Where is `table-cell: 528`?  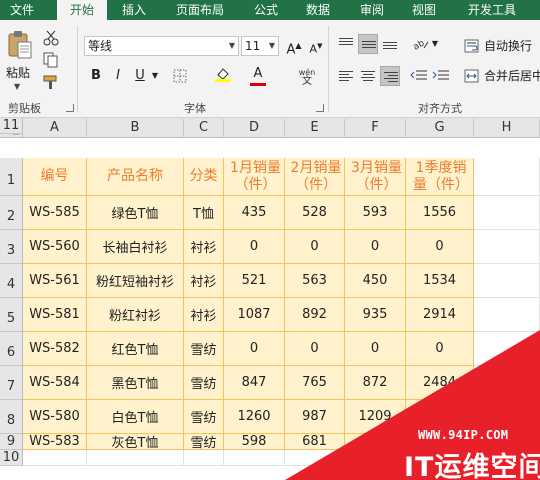 table-cell: 528 is located at coordinates (315, 213).